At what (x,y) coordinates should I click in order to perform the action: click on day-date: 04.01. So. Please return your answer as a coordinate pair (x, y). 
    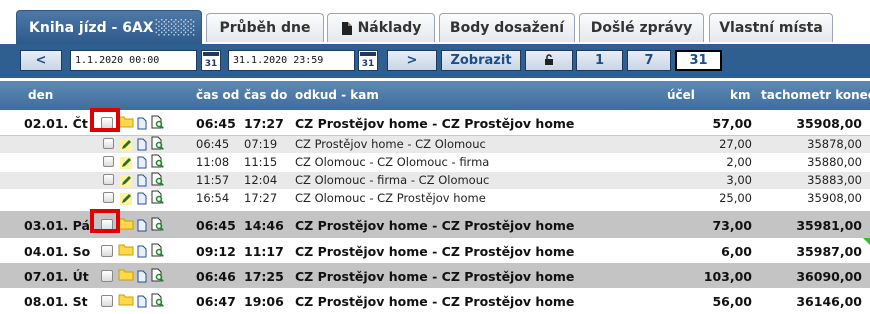
    Looking at the image, I should click on (57, 251).